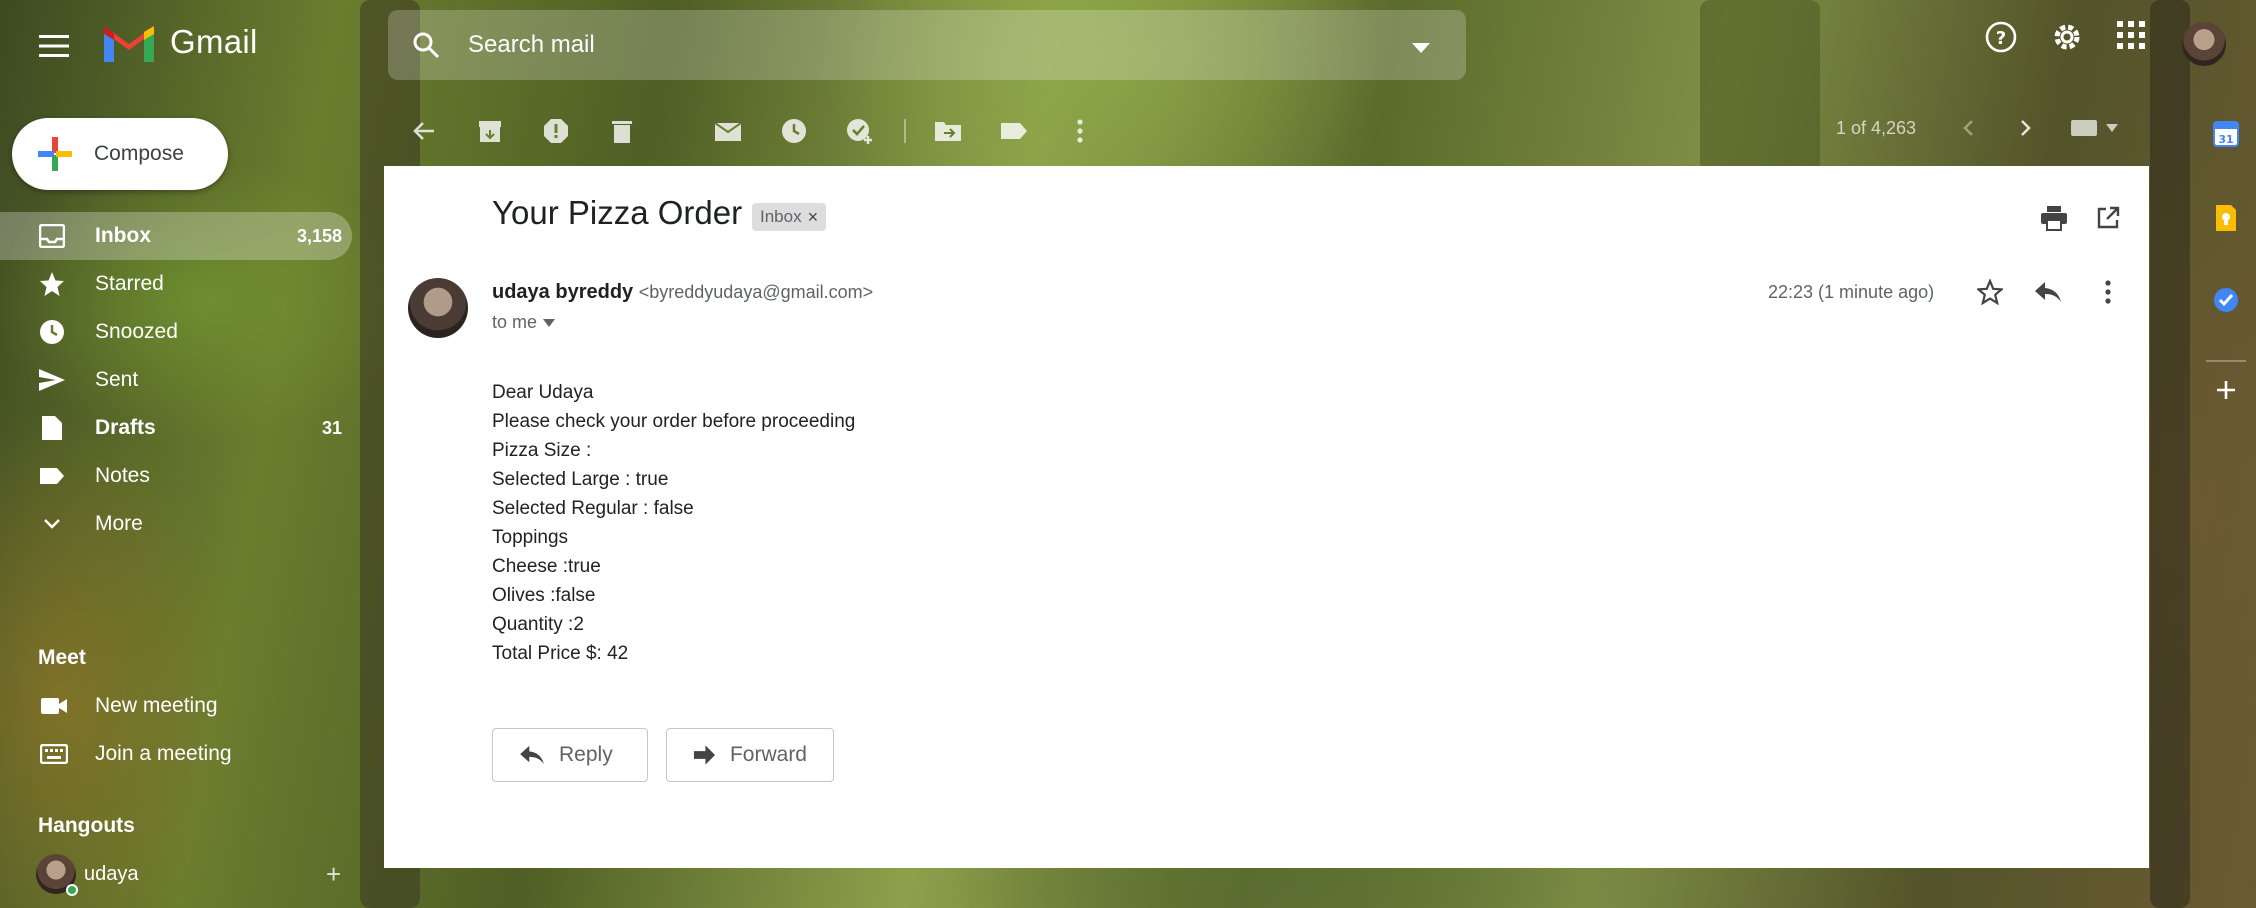  I want to click on star-button, so click(1990, 292).